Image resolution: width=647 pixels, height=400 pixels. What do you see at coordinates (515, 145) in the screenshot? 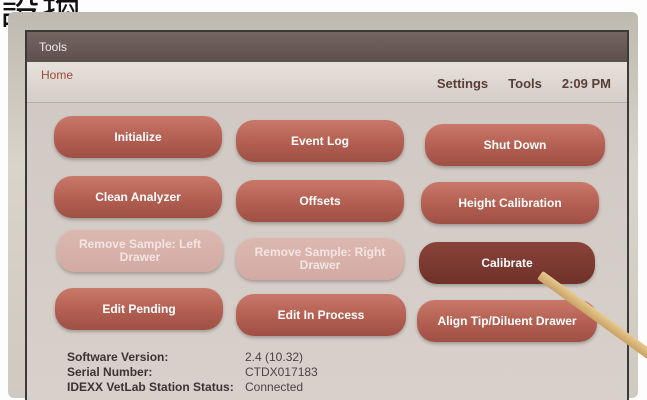
I see `shut-down-button: Shut Down` at bounding box center [515, 145].